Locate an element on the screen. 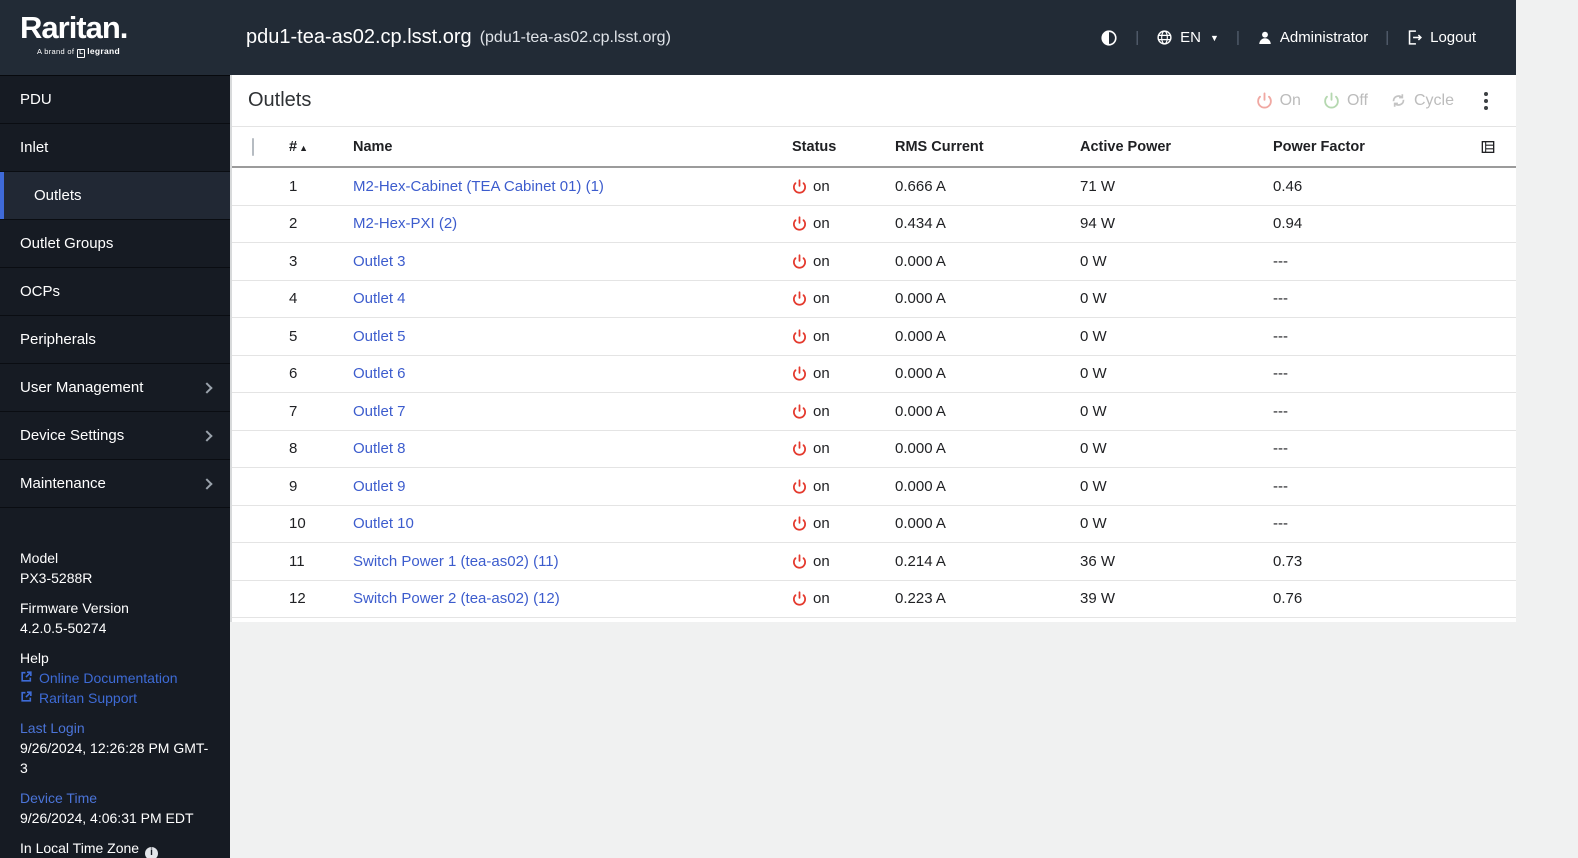 The height and width of the screenshot is (858, 1578). device-hostname: pdu1-tea-as02.cp.lsst.org is located at coordinates (359, 37).